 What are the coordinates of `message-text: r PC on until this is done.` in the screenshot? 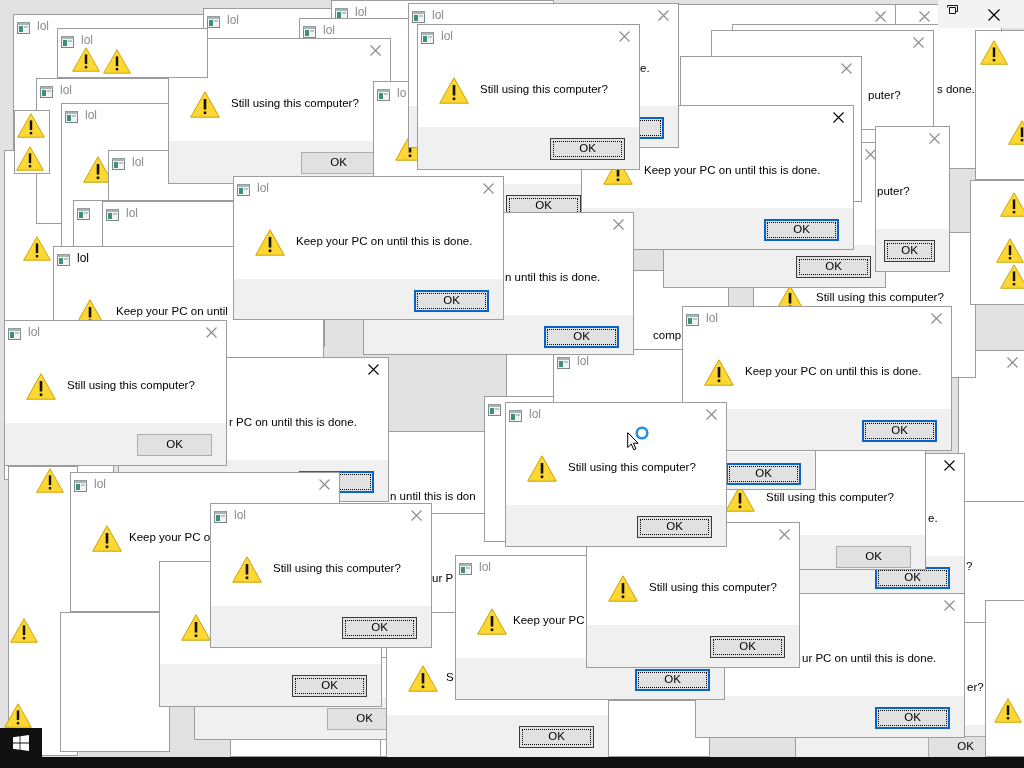 It's located at (293, 422).